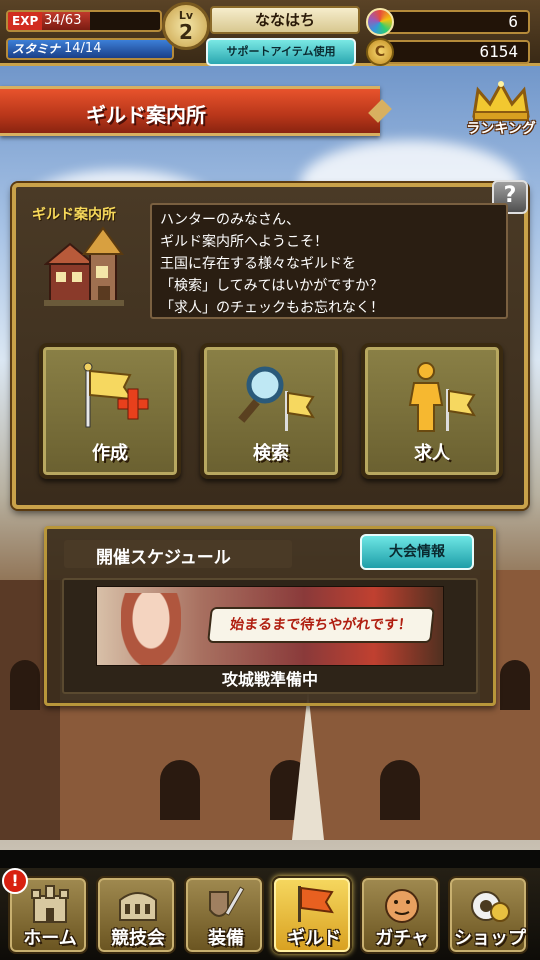 The height and width of the screenshot is (960, 540). I want to click on event-banner: 始まるまで待ちやがれです！, so click(270, 626).